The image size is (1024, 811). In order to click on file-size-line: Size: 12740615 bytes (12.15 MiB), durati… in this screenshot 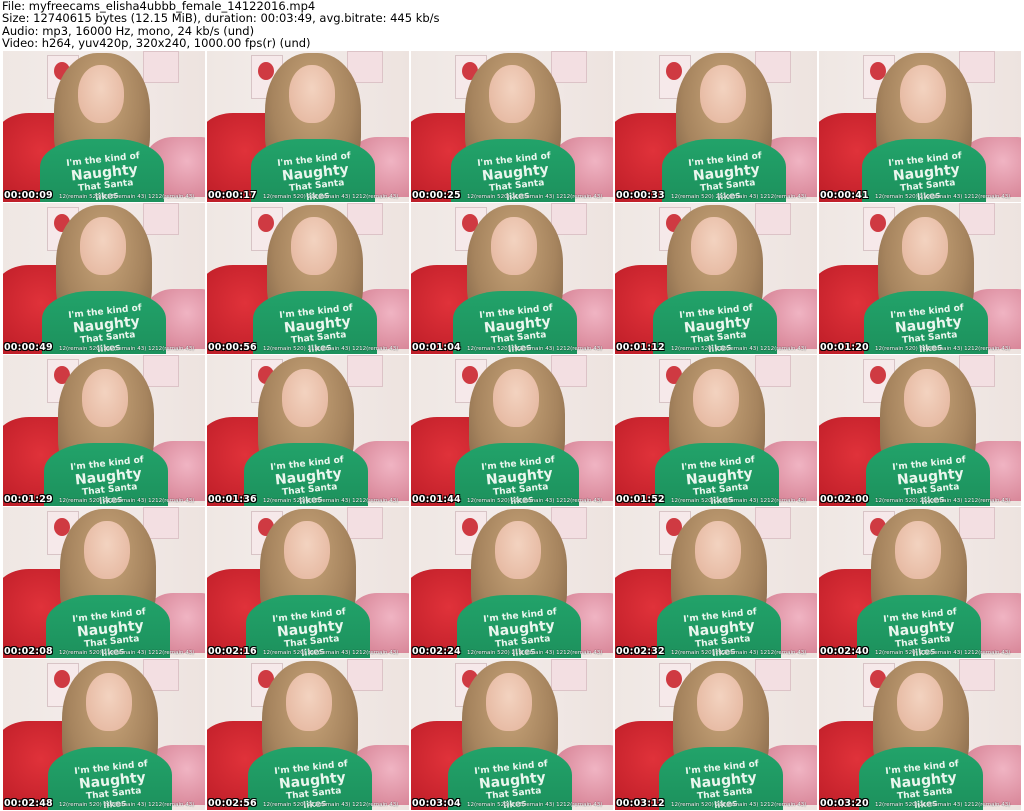, I will do `click(221, 18)`.